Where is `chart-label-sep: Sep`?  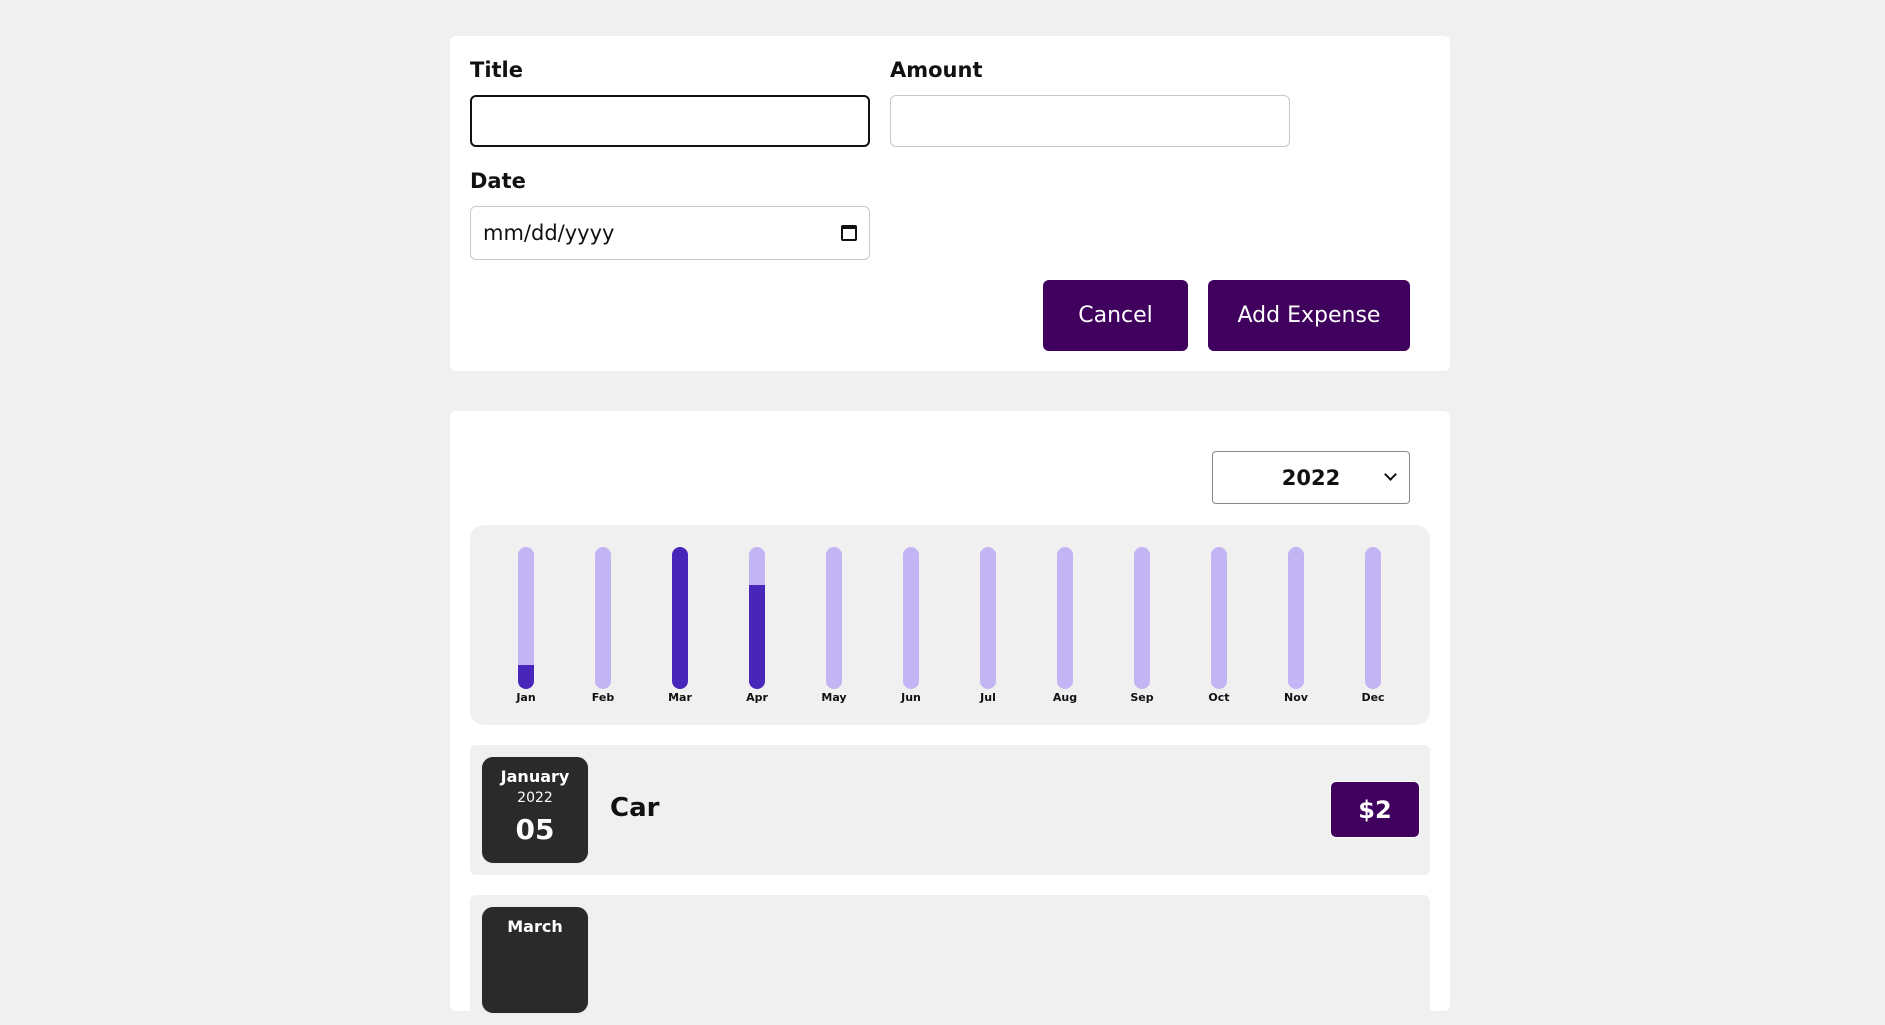
chart-label-sep: Sep is located at coordinates (1142, 697).